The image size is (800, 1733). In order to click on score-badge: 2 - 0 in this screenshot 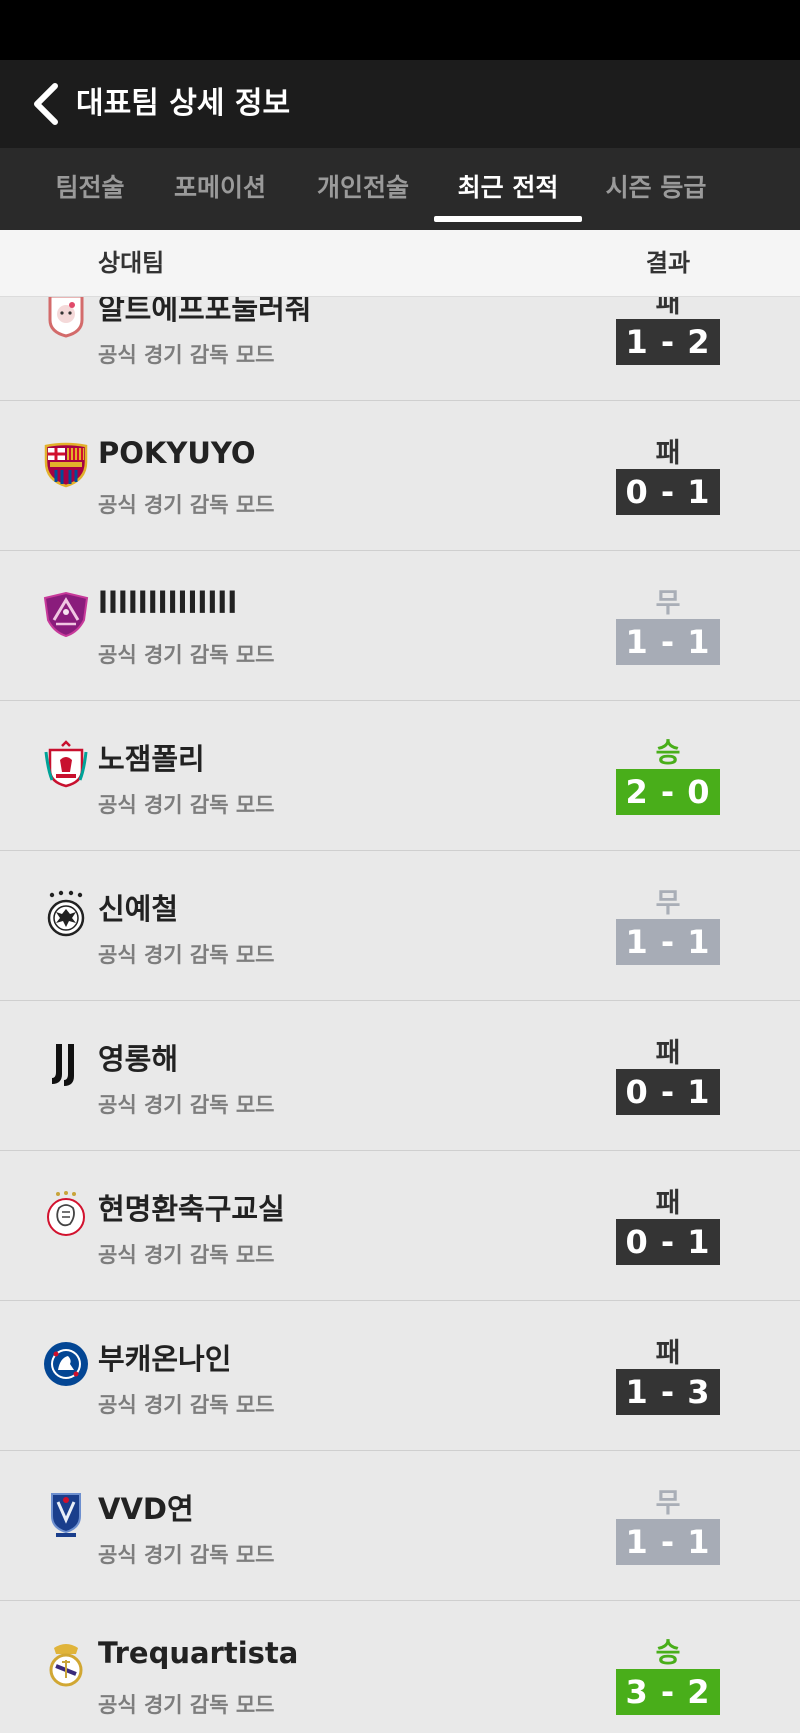, I will do `click(668, 792)`.